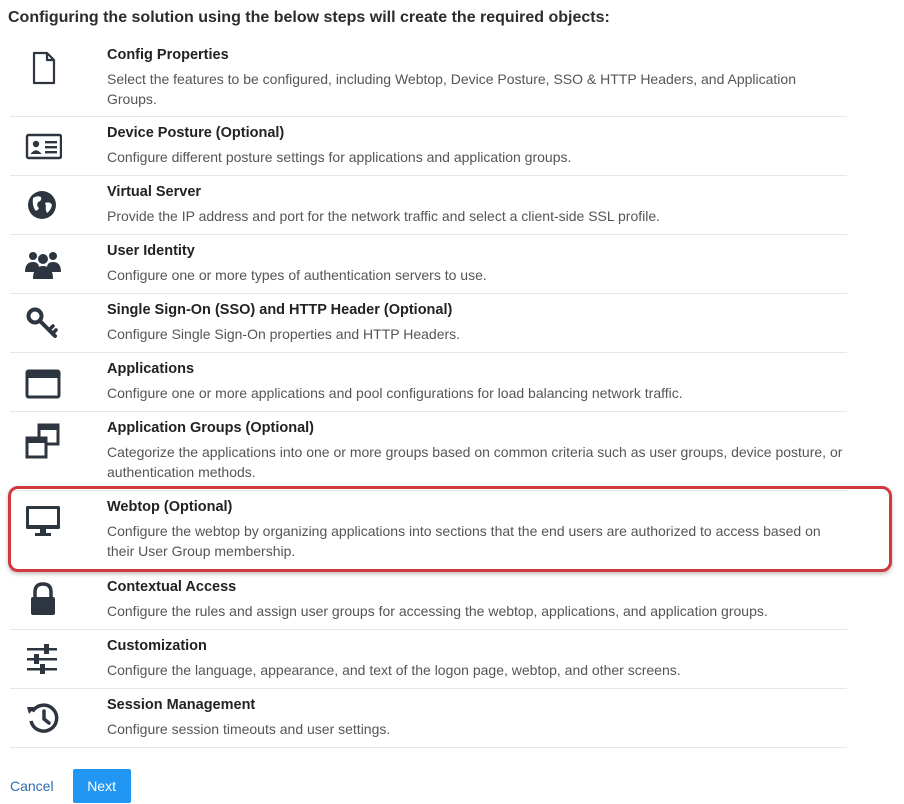  Describe the element at coordinates (43, 146) in the screenshot. I see `id-card-icon` at that location.